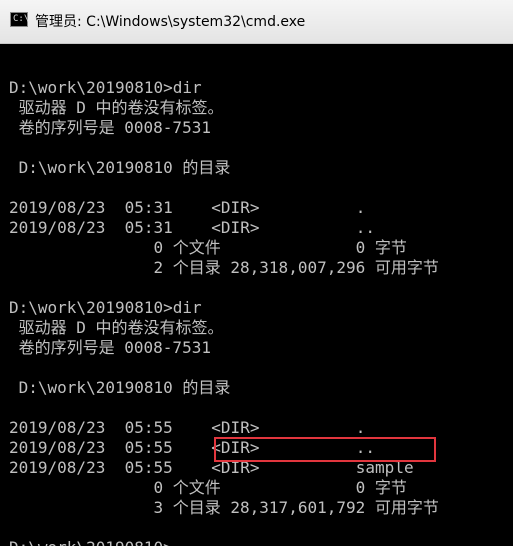 The image size is (513, 546). I want to click on console-line: 3 个目录 28,317,601,792 可用字节, so click(224, 507).